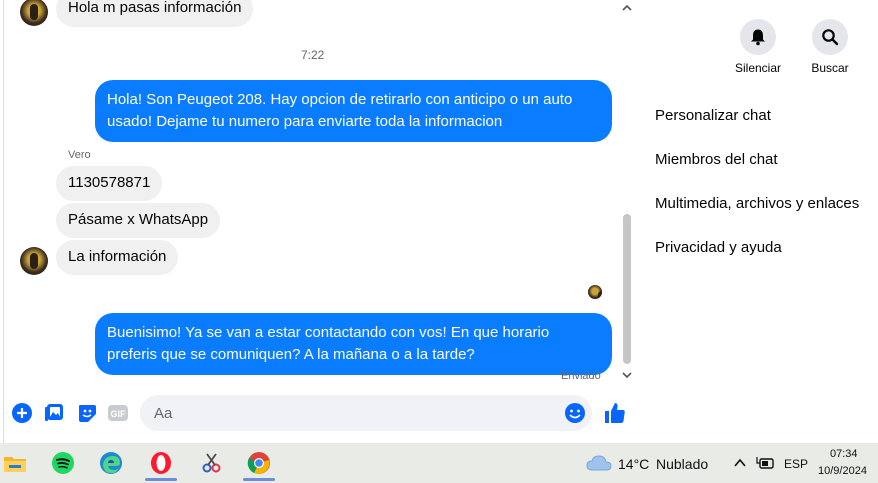 This screenshot has width=878, height=483. I want to click on bell-icon, so click(758, 37).